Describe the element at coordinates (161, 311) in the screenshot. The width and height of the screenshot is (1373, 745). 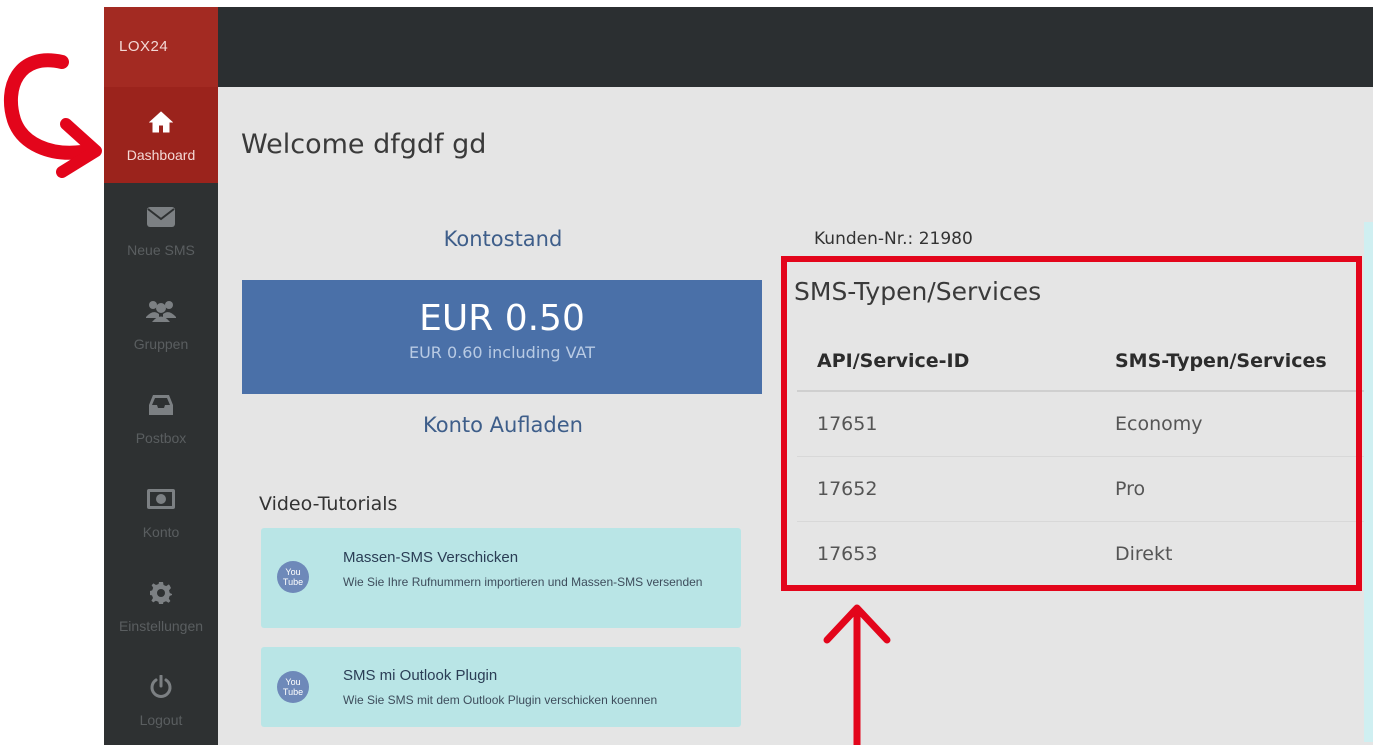
I see `users-icon` at that location.